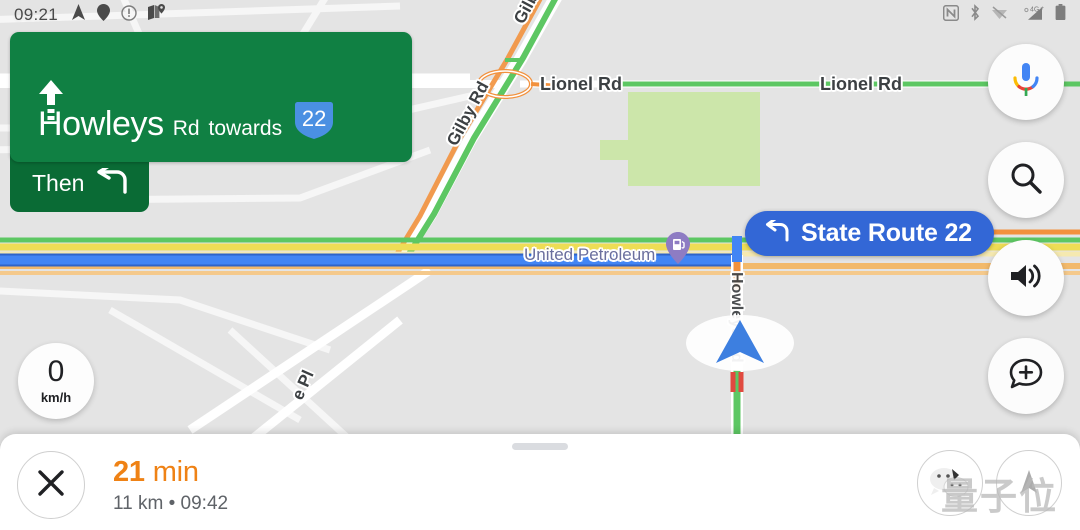  Describe the element at coordinates (129, 15) in the screenshot. I see `alert-circle-icon` at that location.